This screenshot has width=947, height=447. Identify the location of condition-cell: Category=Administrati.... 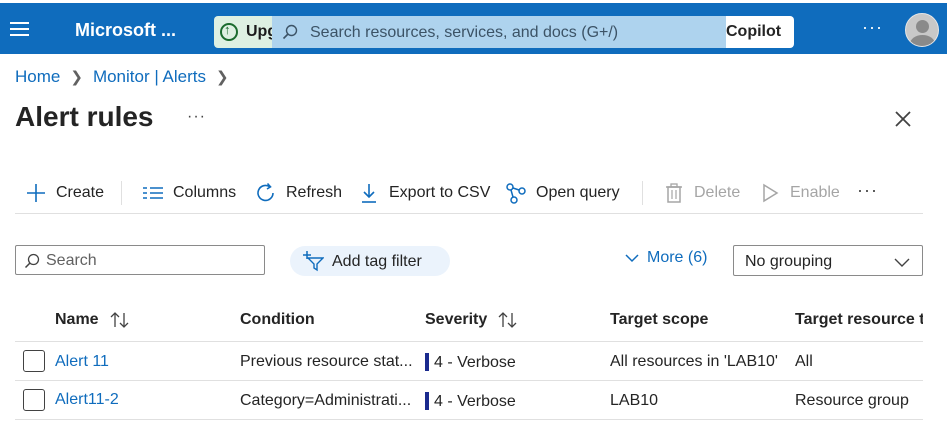
(326, 400).